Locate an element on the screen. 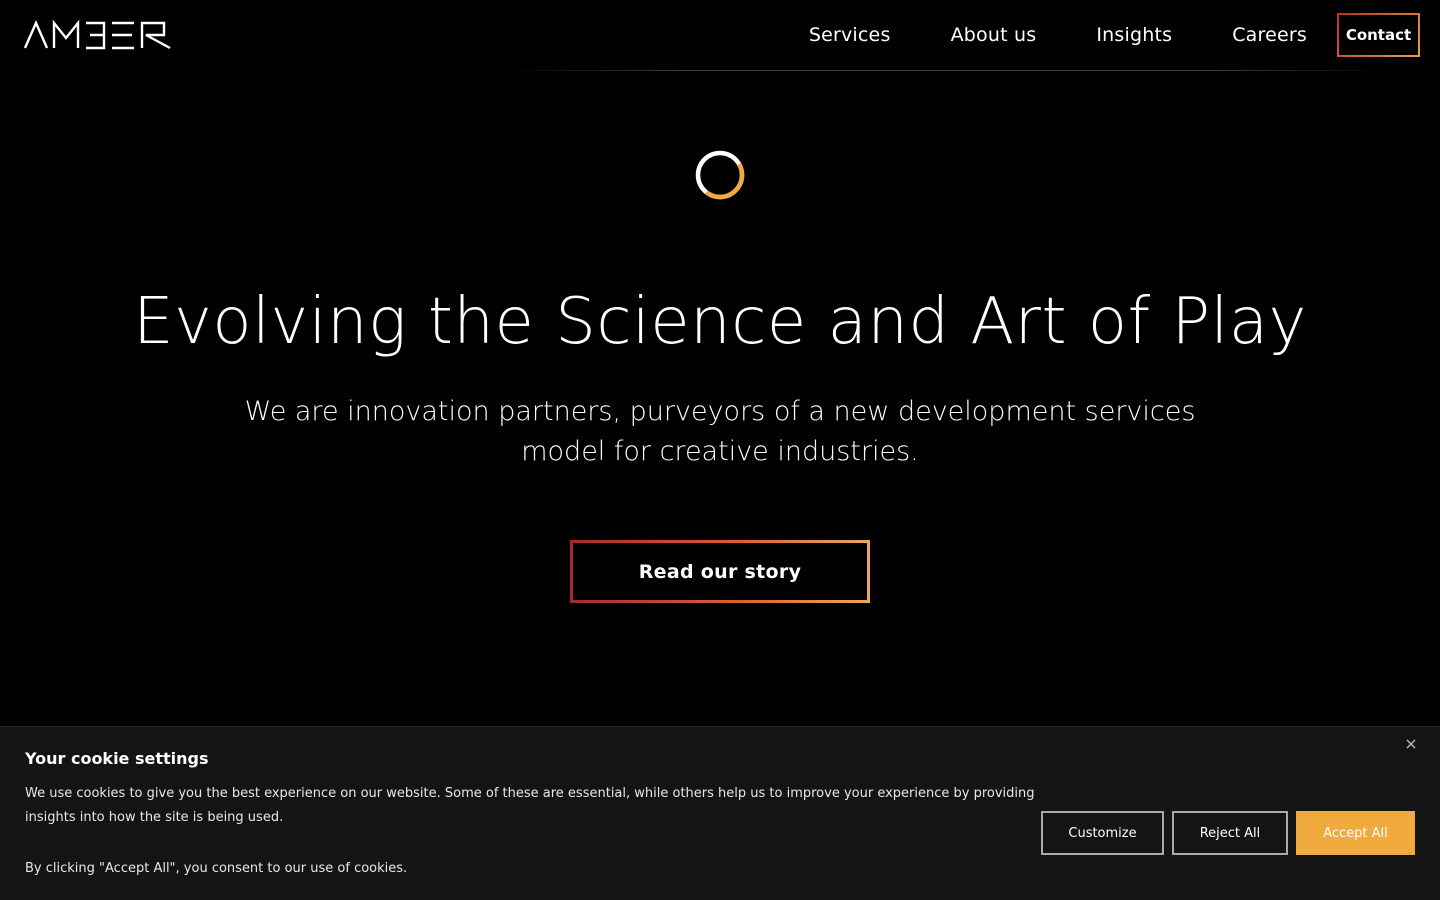 The height and width of the screenshot is (900, 1440). cookie-title: Your cookie settings is located at coordinates (117, 758).